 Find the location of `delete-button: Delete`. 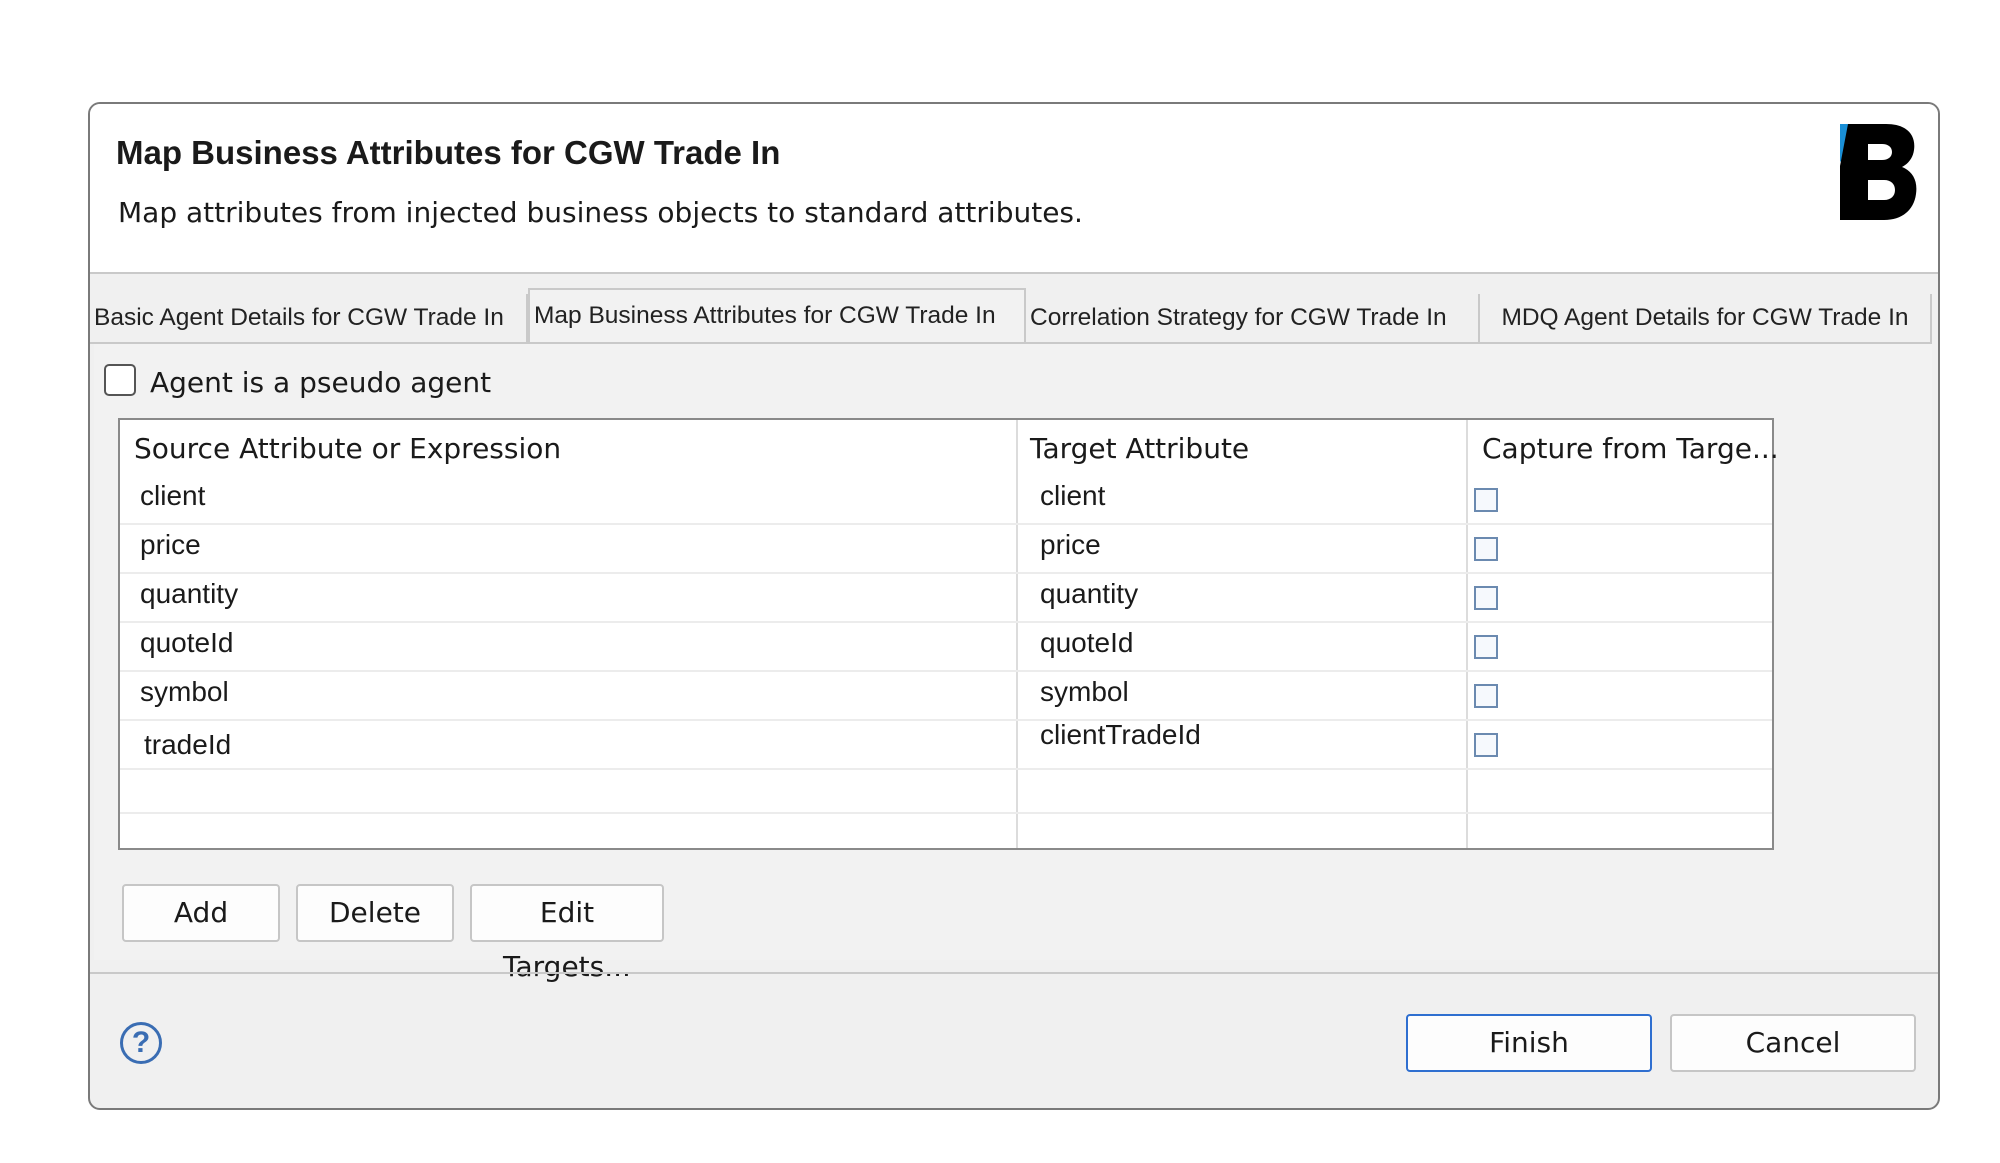

delete-button: Delete is located at coordinates (375, 913).